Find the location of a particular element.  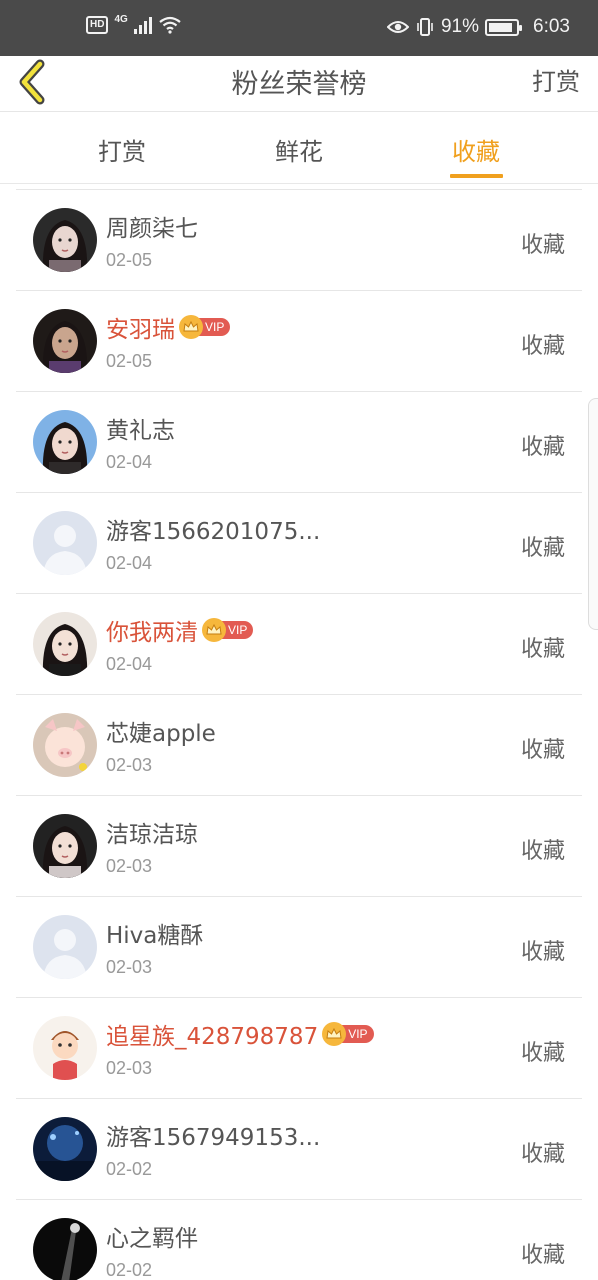

name-line: 周颜柒七 is located at coordinates (152, 226).